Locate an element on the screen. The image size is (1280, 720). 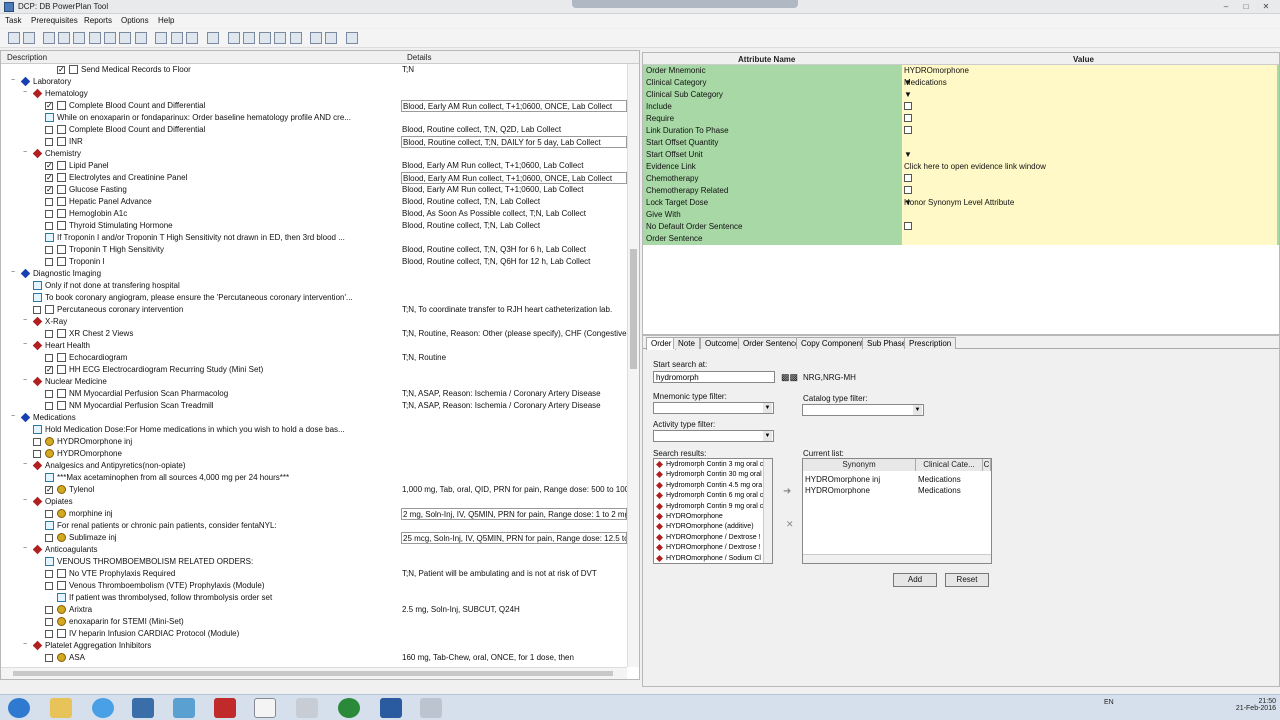
tools-icon is located at coordinates (307, 708).